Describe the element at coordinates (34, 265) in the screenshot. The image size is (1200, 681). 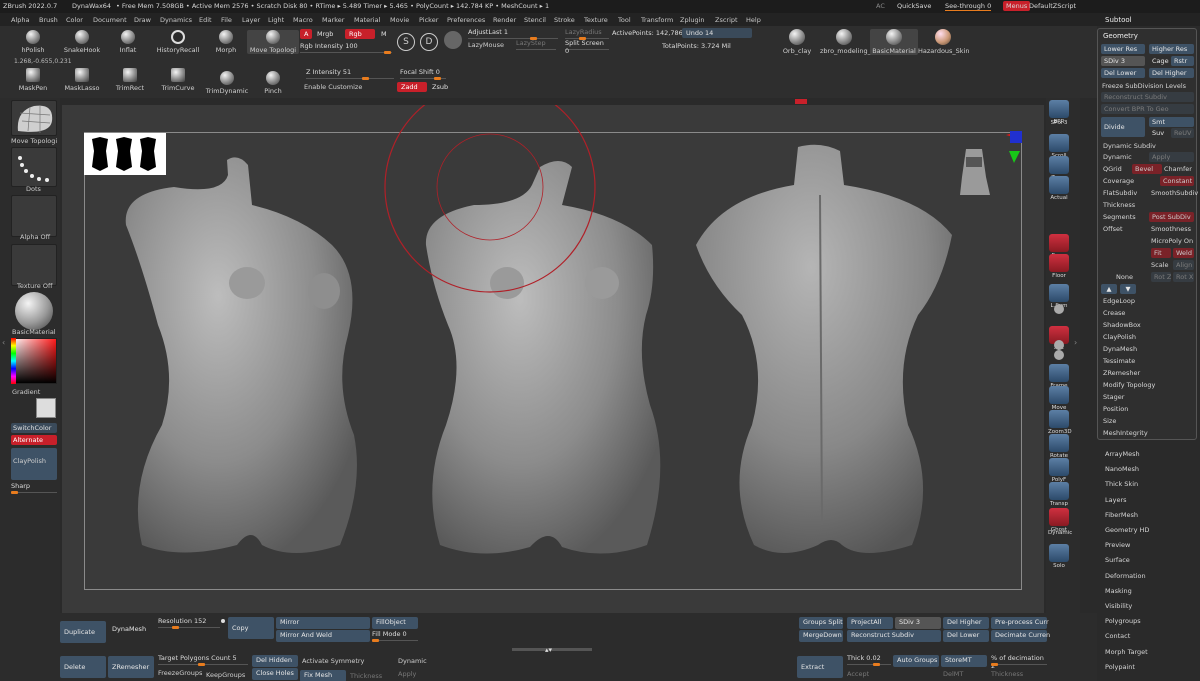
I see `texture-thumbnail` at that location.